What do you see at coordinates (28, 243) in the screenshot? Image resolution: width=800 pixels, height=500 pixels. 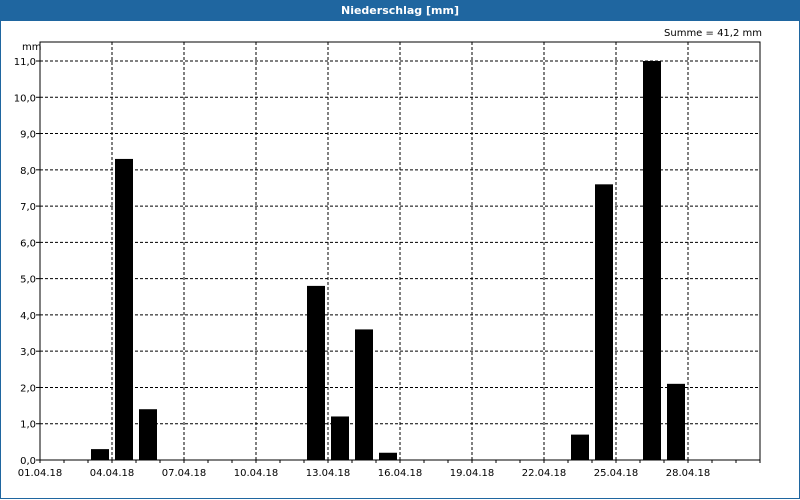 I see `y-tick-label: 6,0` at bounding box center [28, 243].